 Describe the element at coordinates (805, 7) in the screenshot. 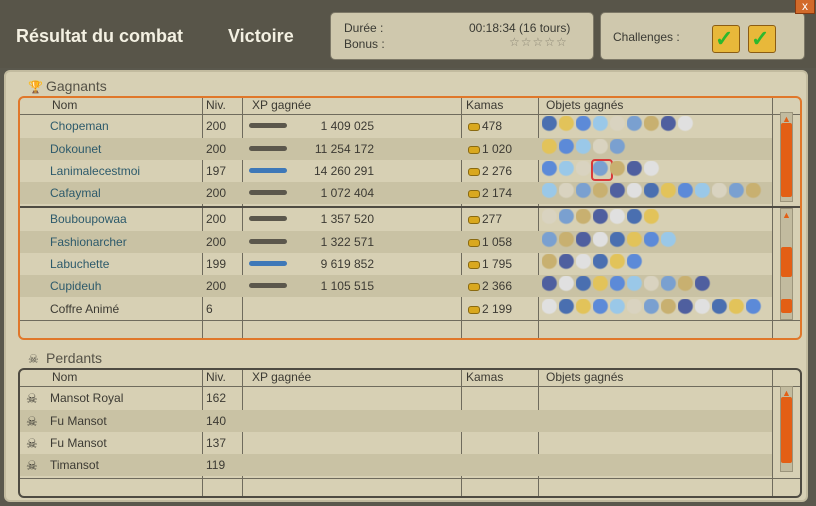

I see `close-icon: x` at that location.